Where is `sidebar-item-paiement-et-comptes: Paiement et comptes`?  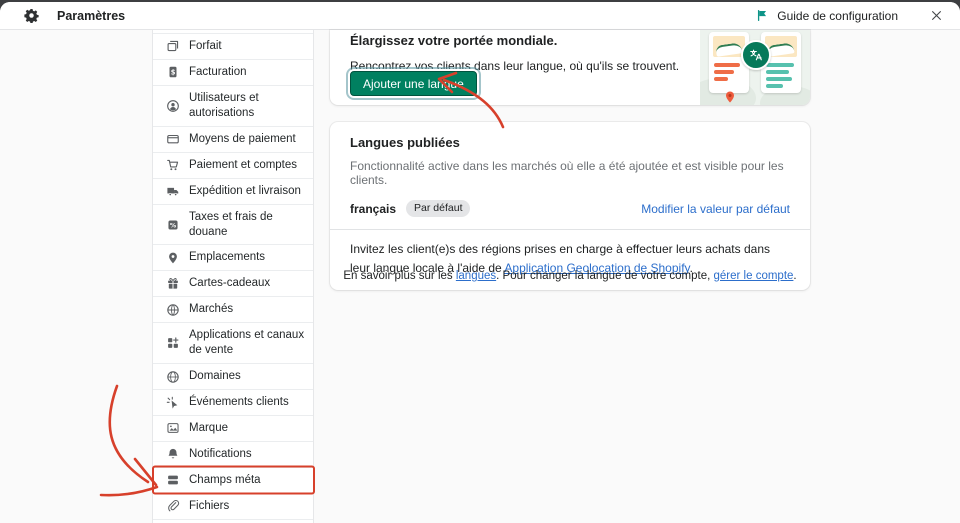 sidebar-item-paiement-et-comptes: Paiement et comptes is located at coordinates (233, 166).